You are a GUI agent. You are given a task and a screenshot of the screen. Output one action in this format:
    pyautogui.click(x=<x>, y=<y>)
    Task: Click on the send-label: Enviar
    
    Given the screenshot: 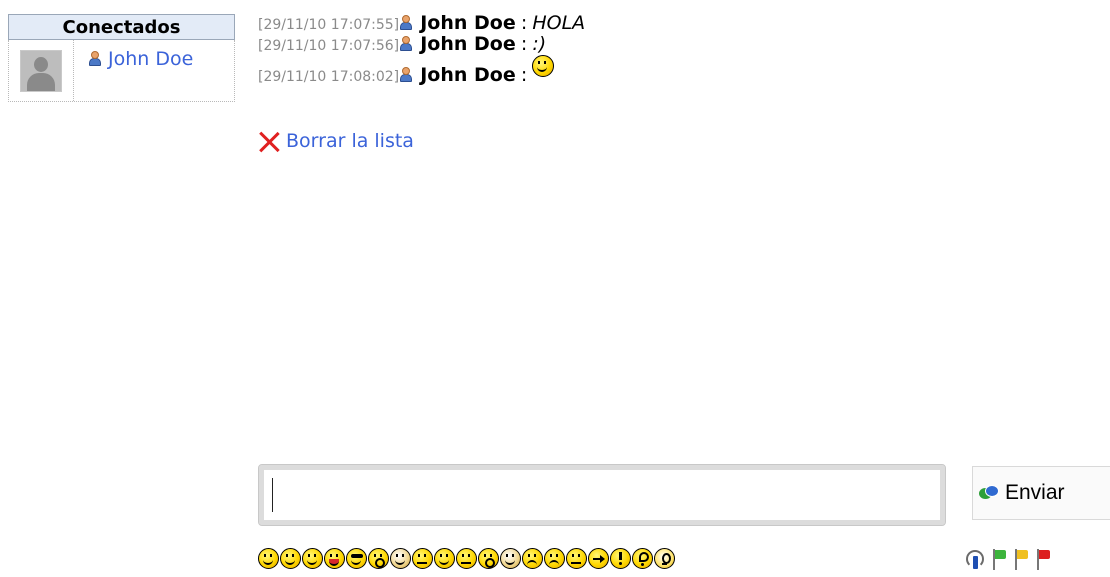 What is the action you would take?
    pyautogui.click(x=1035, y=492)
    